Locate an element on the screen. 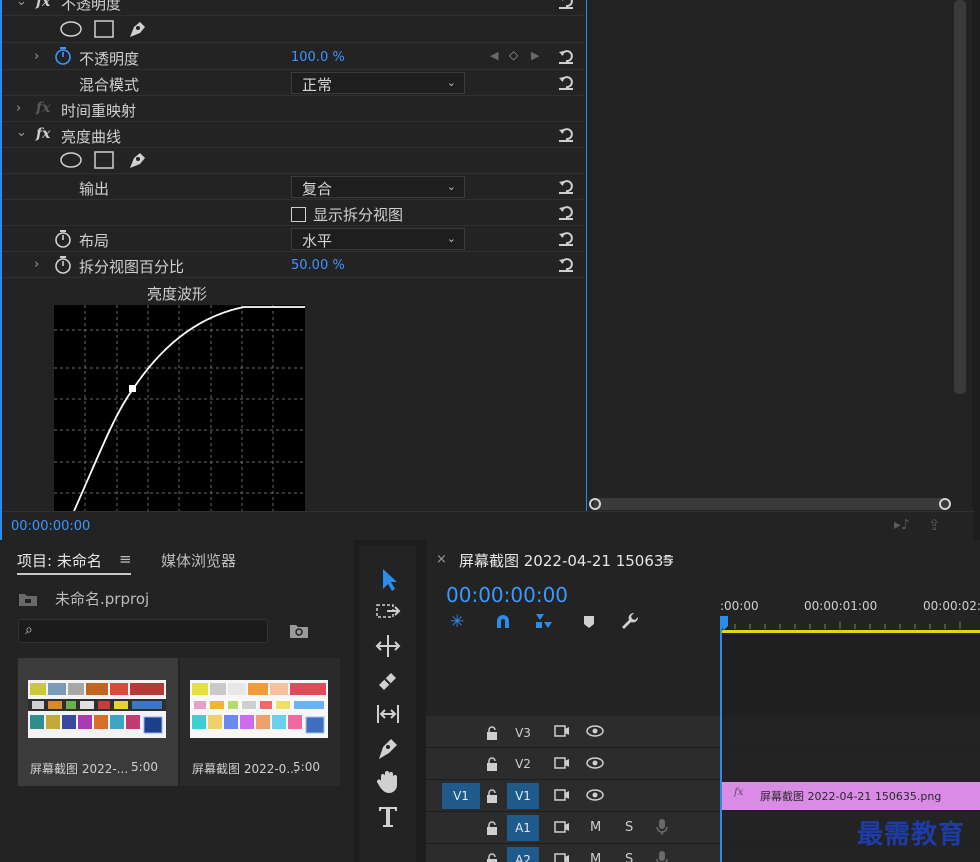 The width and height of the screenshot is (980, 862). slip-tool-icon is located at coordinates (388, 714).